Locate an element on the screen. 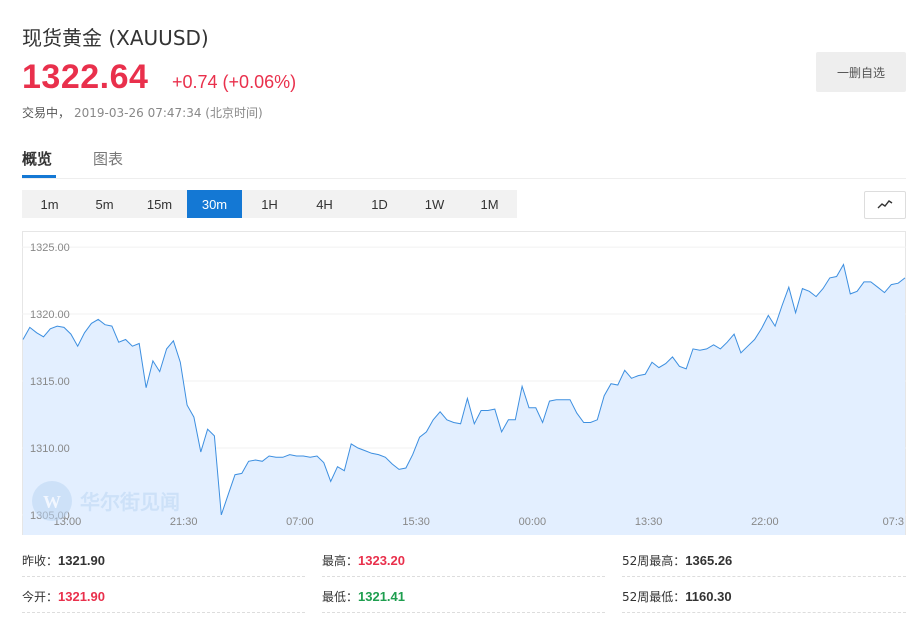 This screenshot has height=627, width=924. instrument-title: 现货黄金 (XAUUSD) is located at coordinates (115, 36).